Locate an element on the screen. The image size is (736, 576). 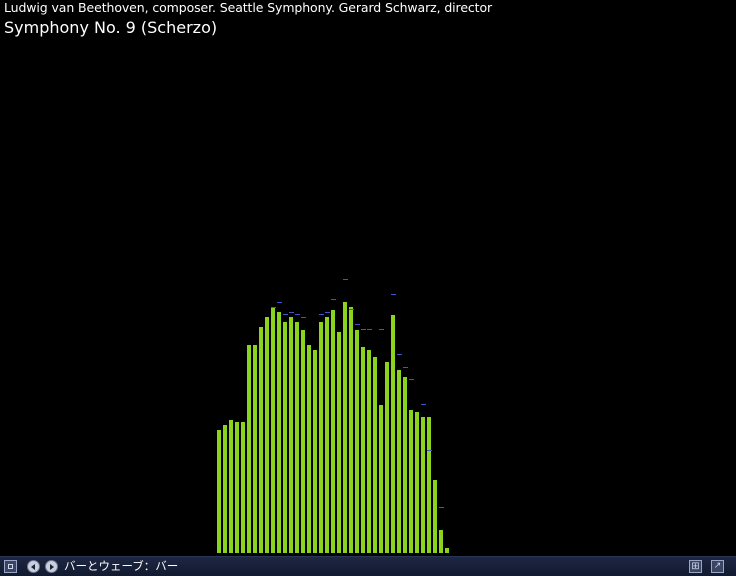
previous-visualization-button is located at coordinates (33, 566).